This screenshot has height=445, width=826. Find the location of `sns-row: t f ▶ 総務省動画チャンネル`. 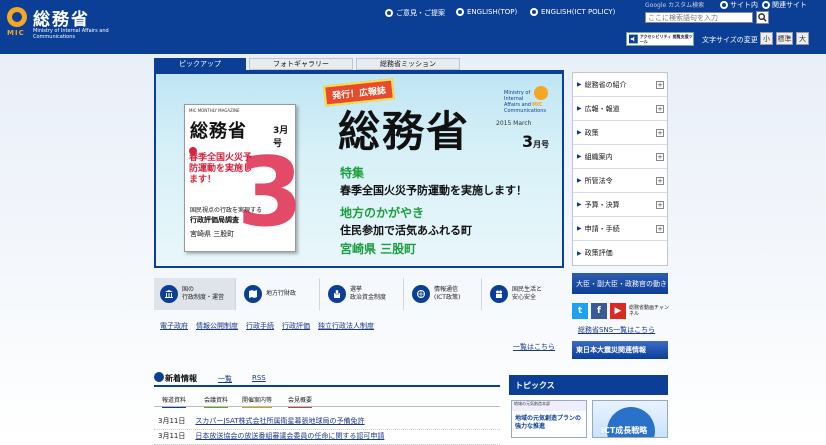

sns-row: t f ▶ 総務省動画チャンネル is located at coordinates (620, 311).